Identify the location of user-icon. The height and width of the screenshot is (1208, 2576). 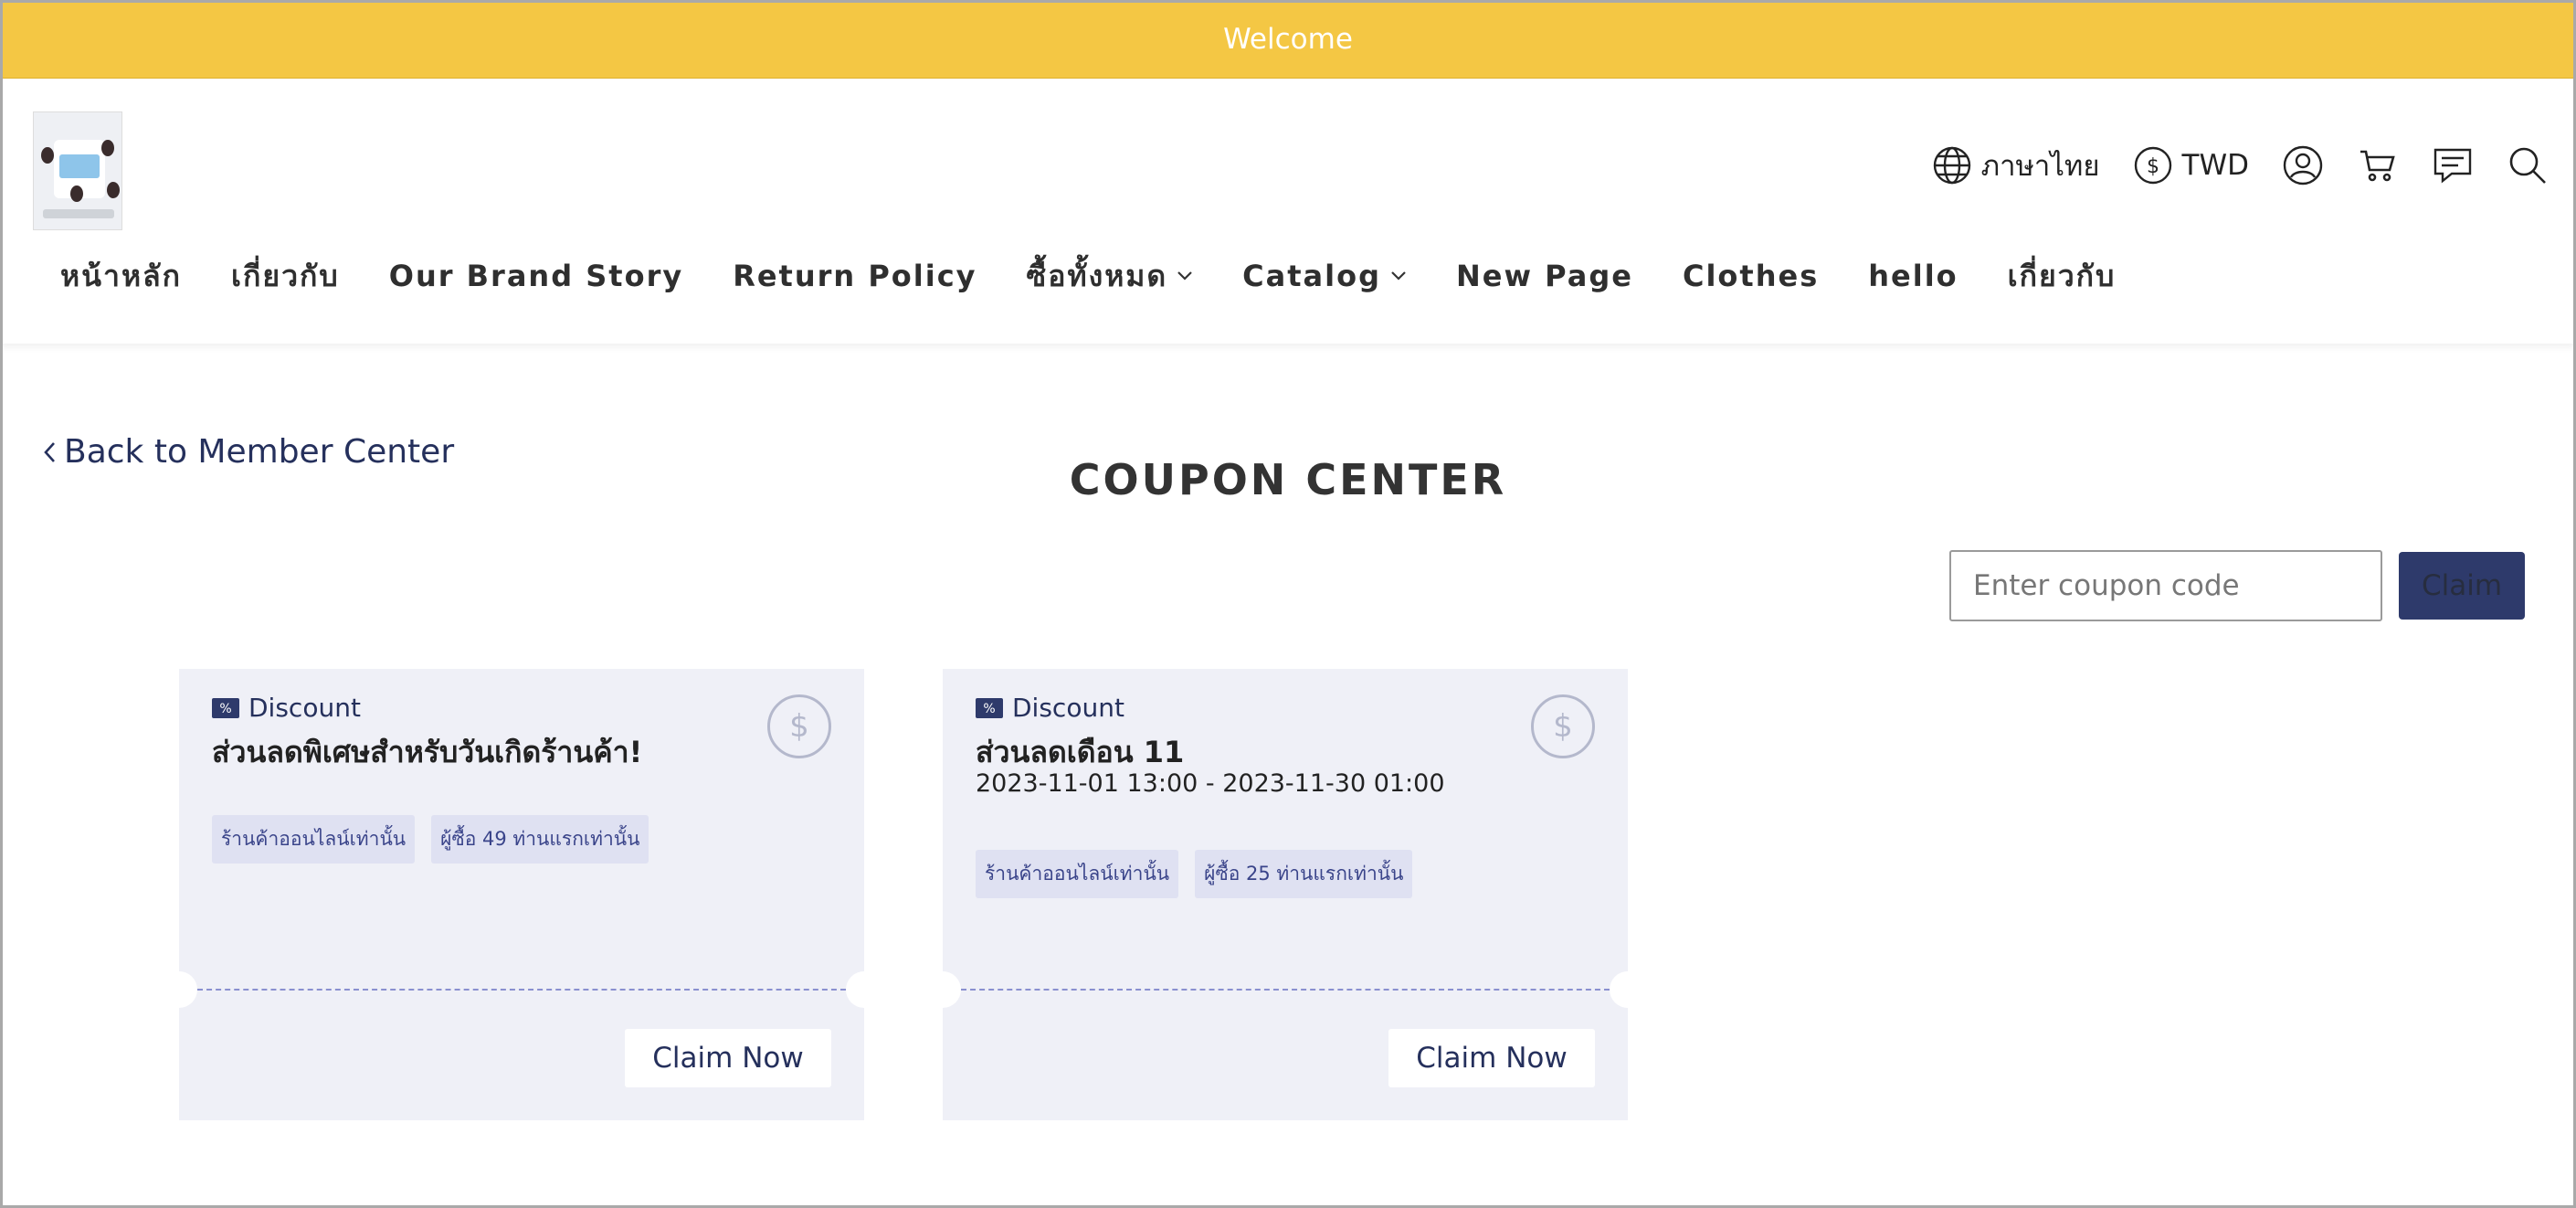
(2303, 165).